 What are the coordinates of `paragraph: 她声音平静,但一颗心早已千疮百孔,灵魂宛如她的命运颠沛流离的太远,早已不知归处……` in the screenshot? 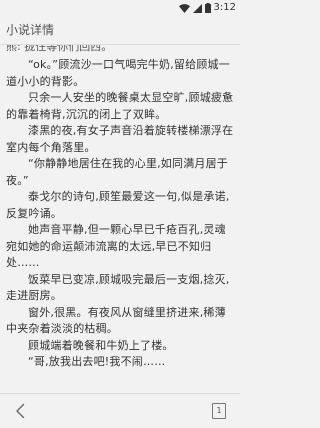 It's located at (116, 246).